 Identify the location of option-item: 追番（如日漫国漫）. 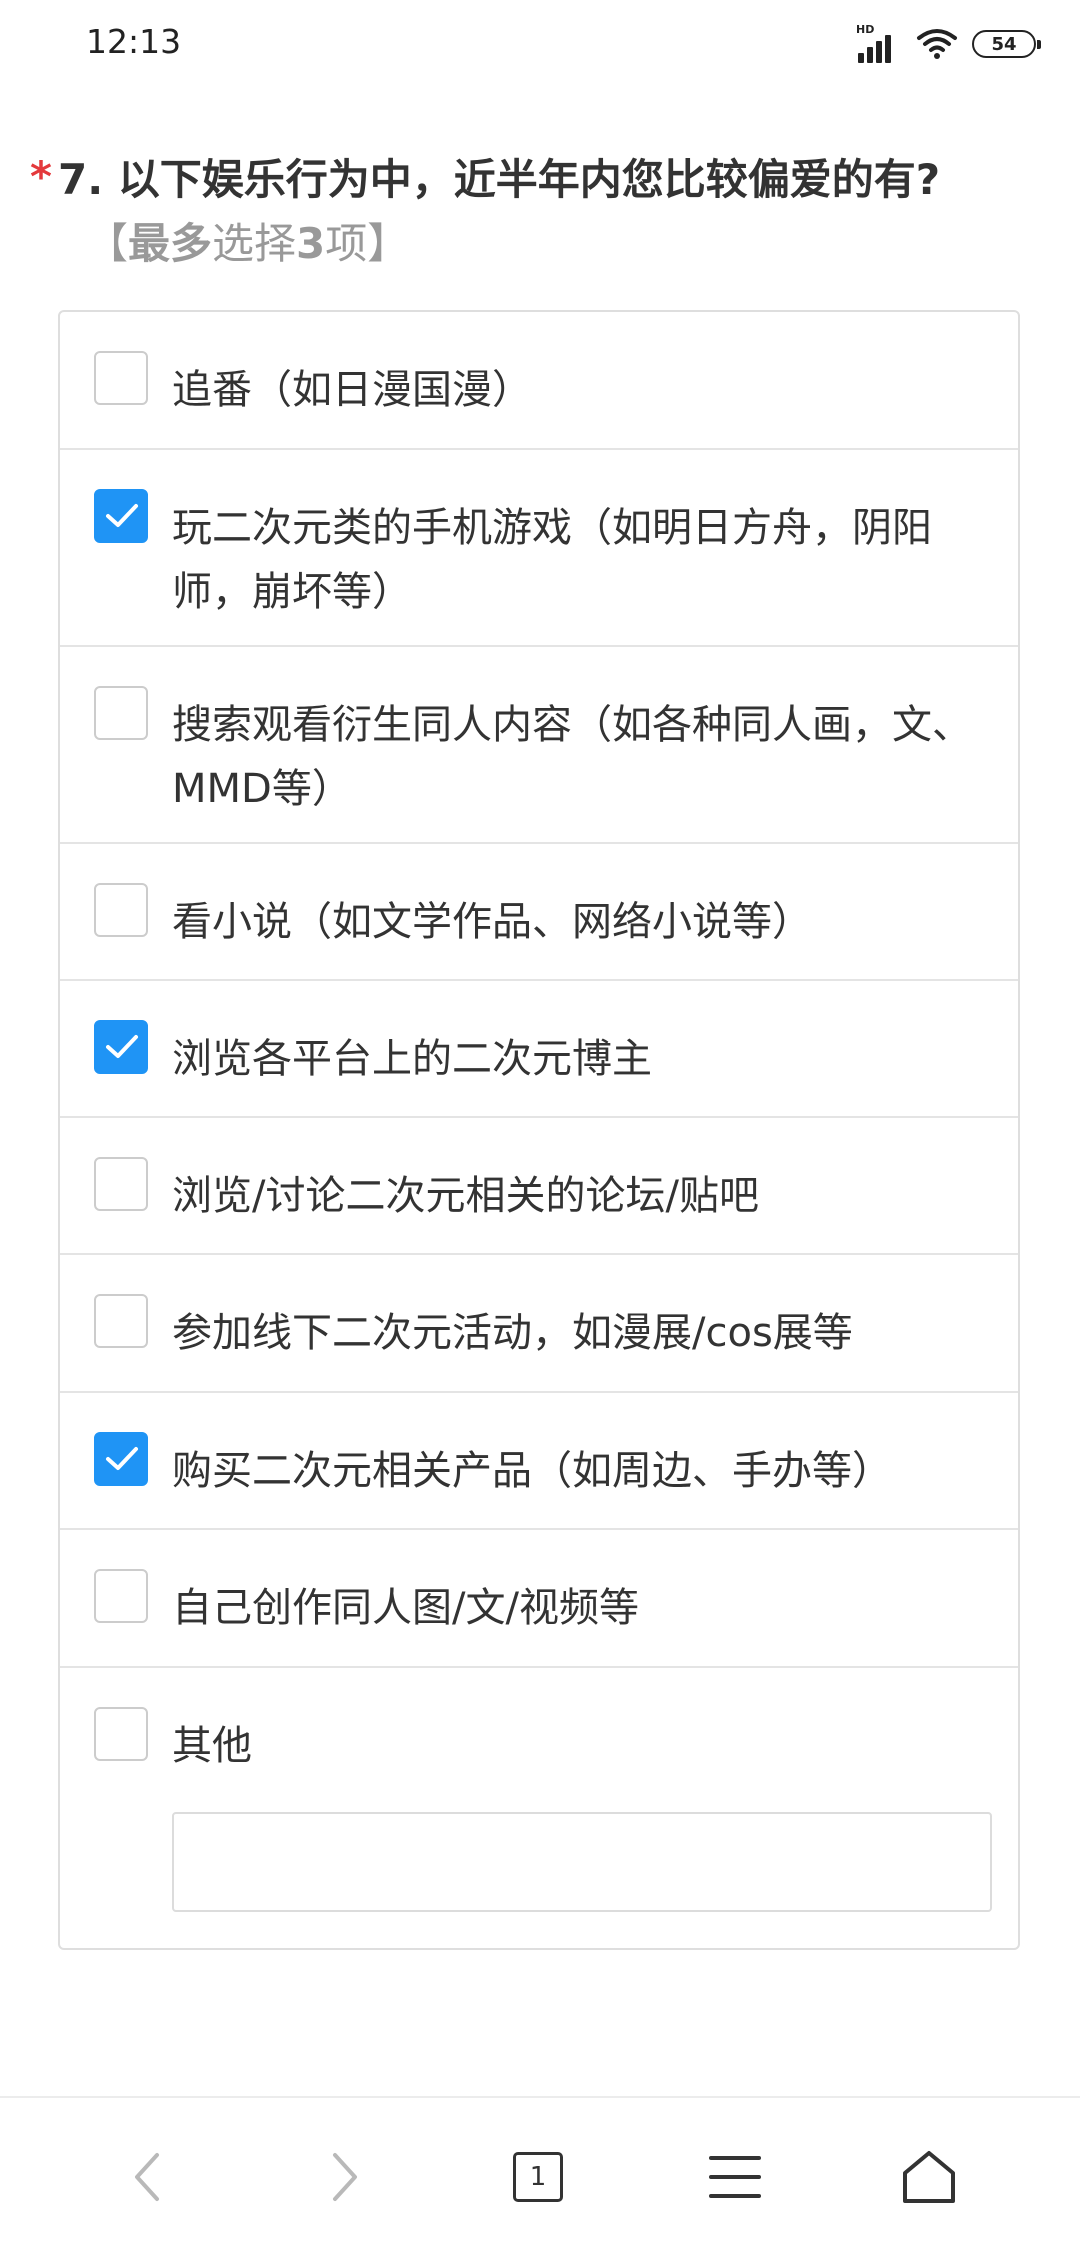
(539, 381).